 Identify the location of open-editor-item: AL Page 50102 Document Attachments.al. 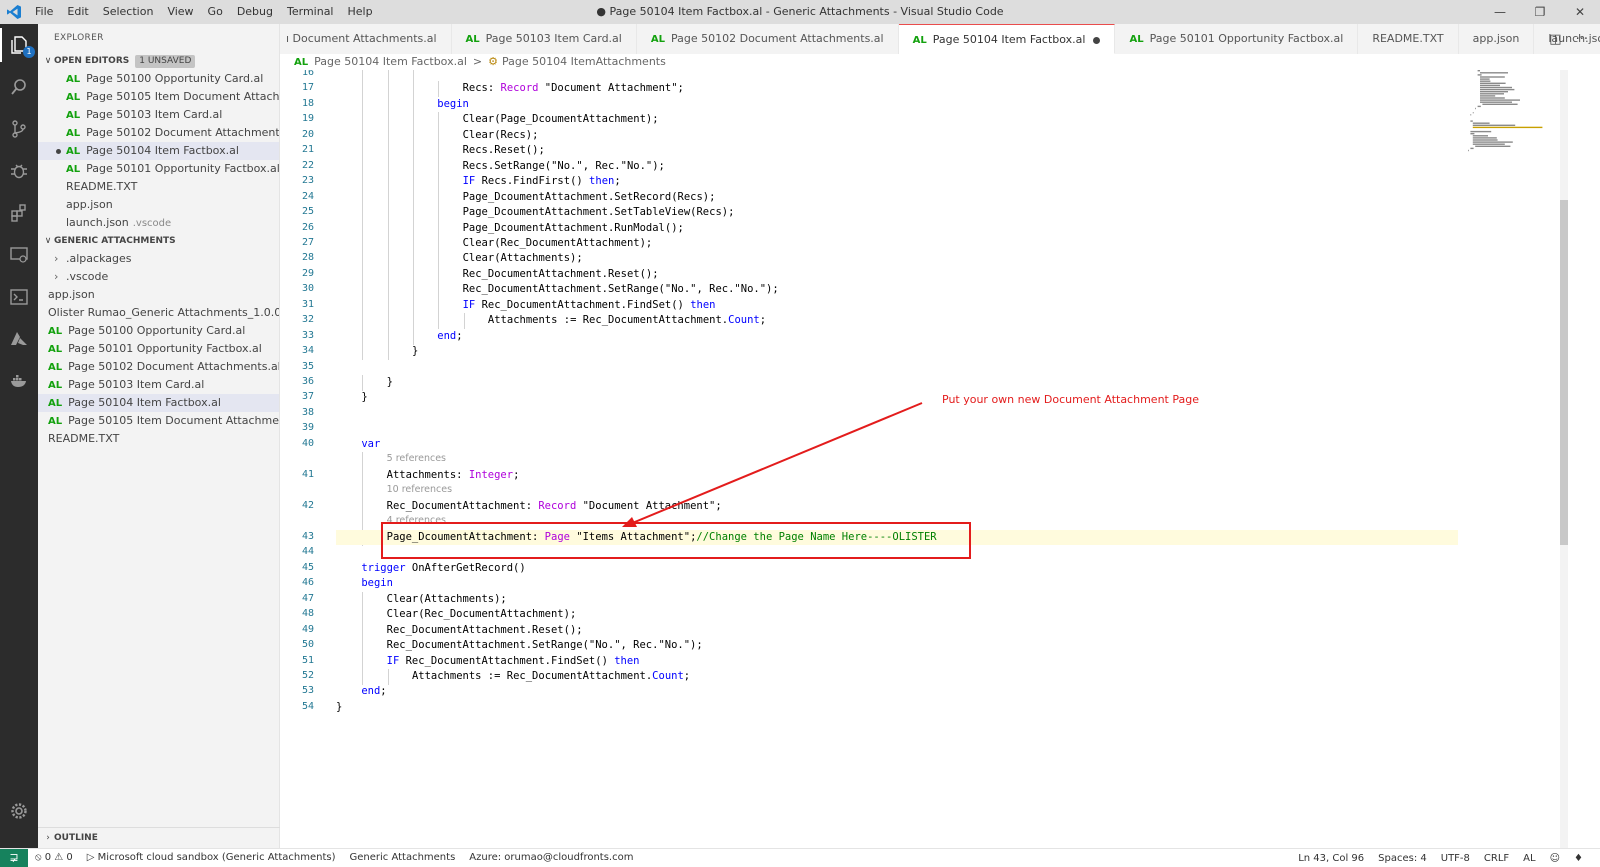
(158, 133).